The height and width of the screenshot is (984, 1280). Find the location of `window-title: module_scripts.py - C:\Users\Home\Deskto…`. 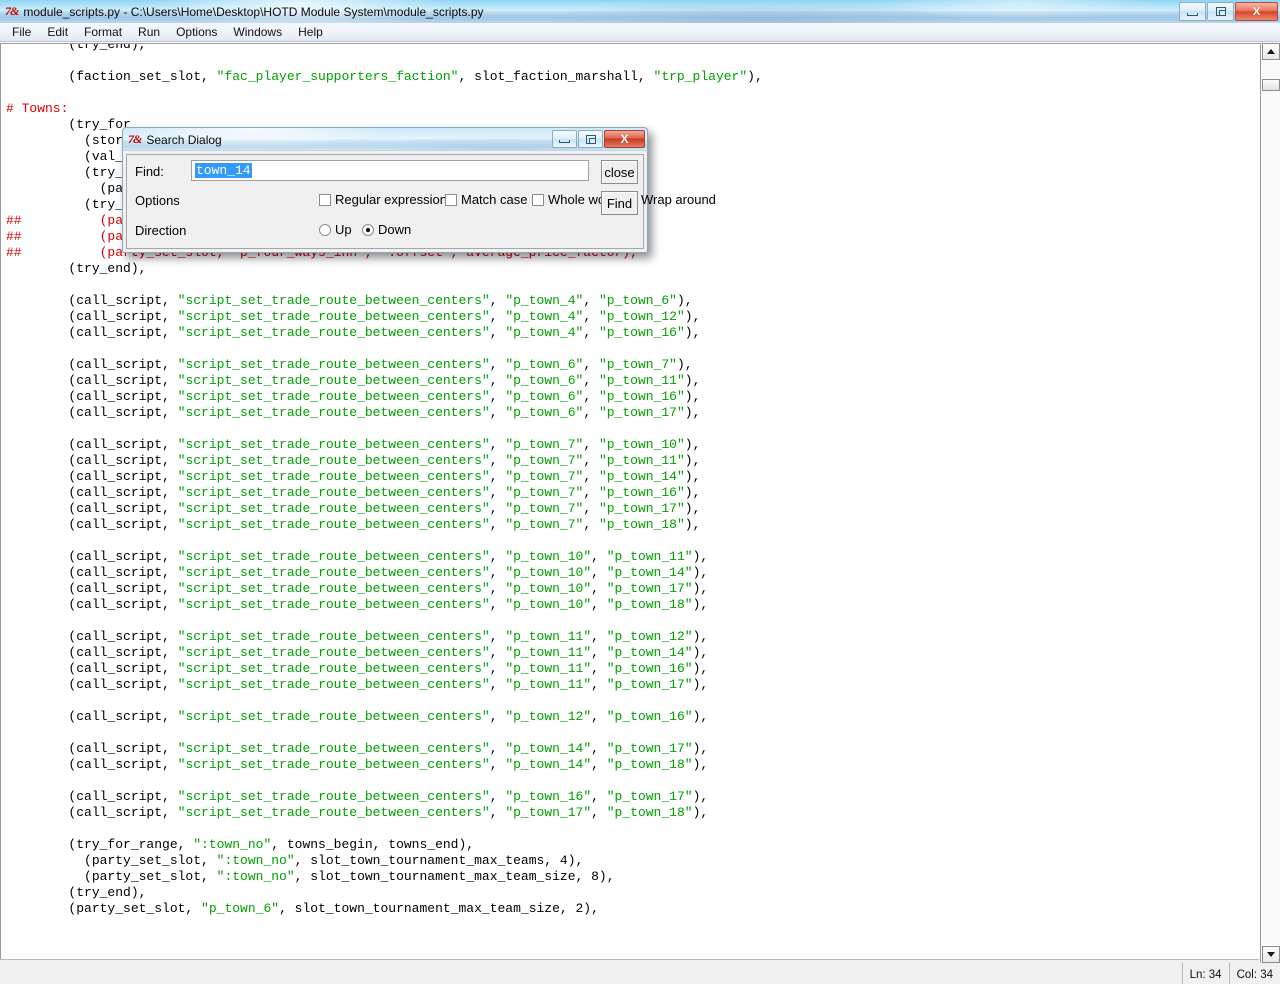

window-title: module_scripts.py - C:\Users\Home\Deskto… is located at coordinates (253, 11).